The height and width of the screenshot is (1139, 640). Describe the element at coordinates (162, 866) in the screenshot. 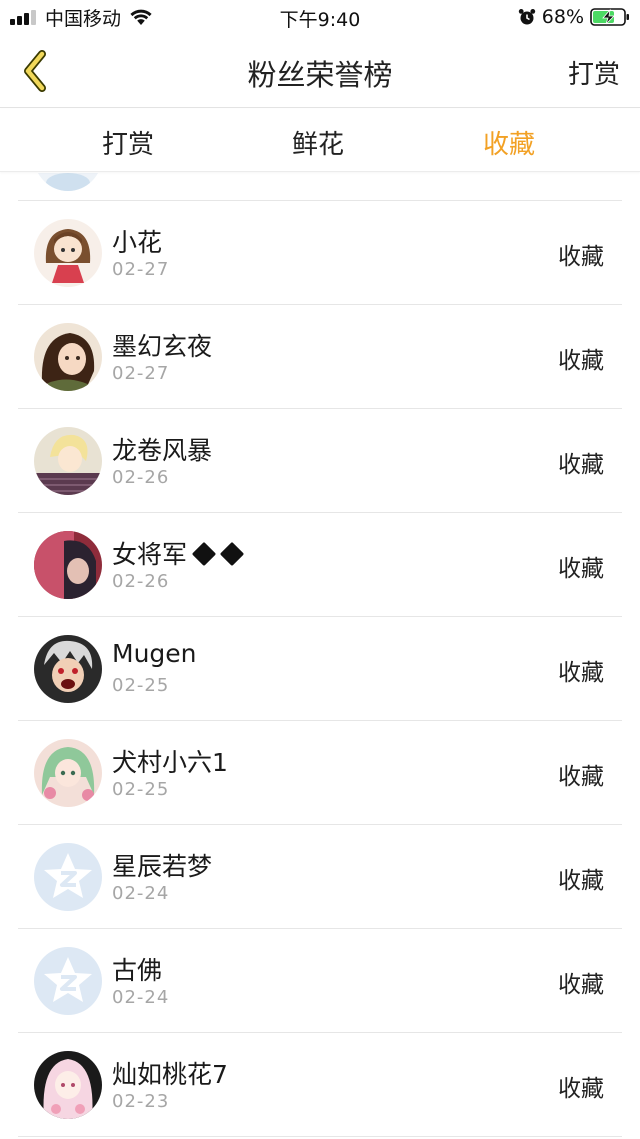

I see `fan-name: 星辰若梦` at that location.